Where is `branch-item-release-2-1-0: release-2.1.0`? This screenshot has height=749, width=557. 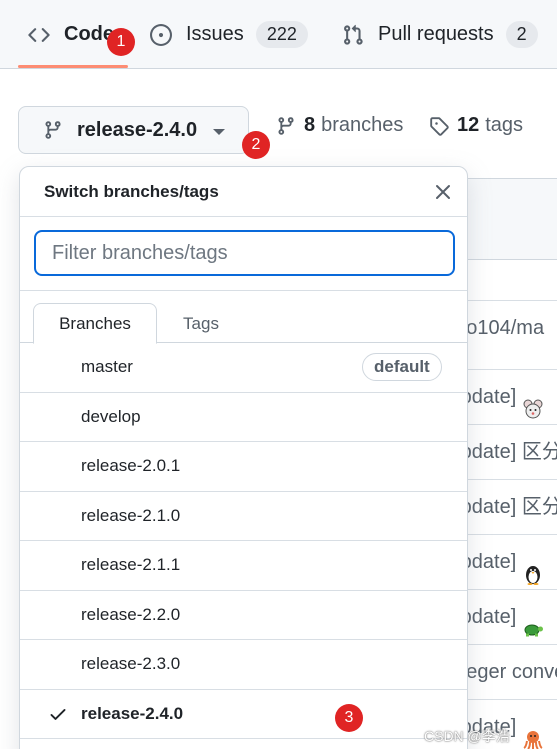
branch-item-release-2-1-0: release-2.1.0 is located at coordinates (243, 516).